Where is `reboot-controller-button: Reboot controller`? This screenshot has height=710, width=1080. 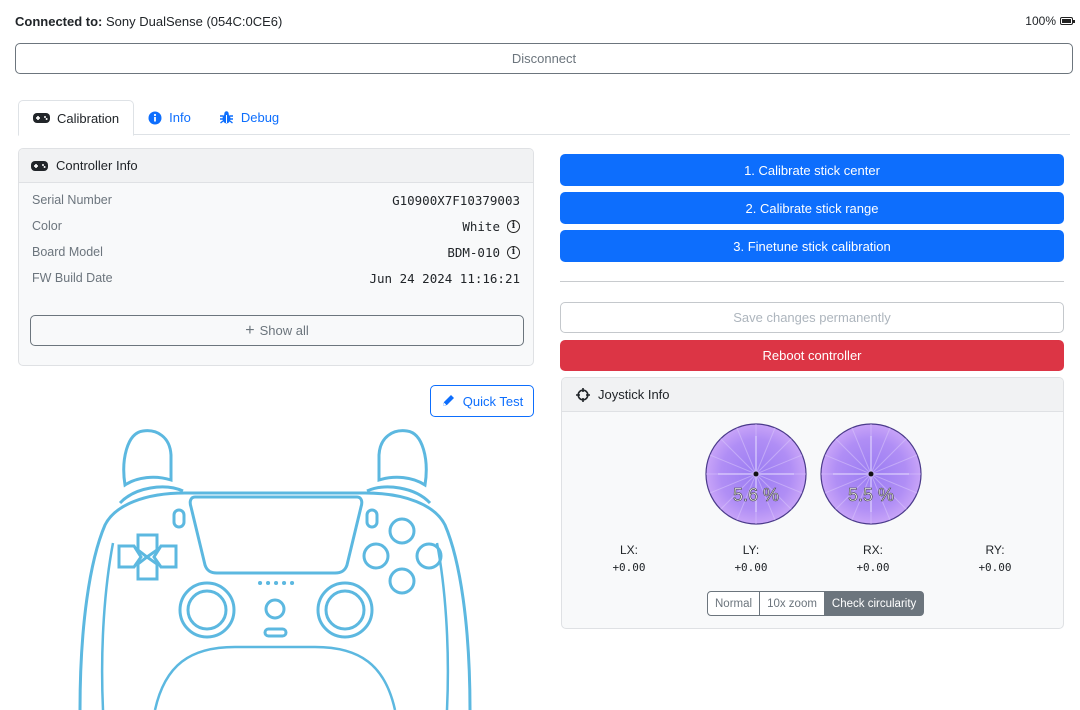 reboot-controller-button: Reboot controller is located at coordinates (812, 355).